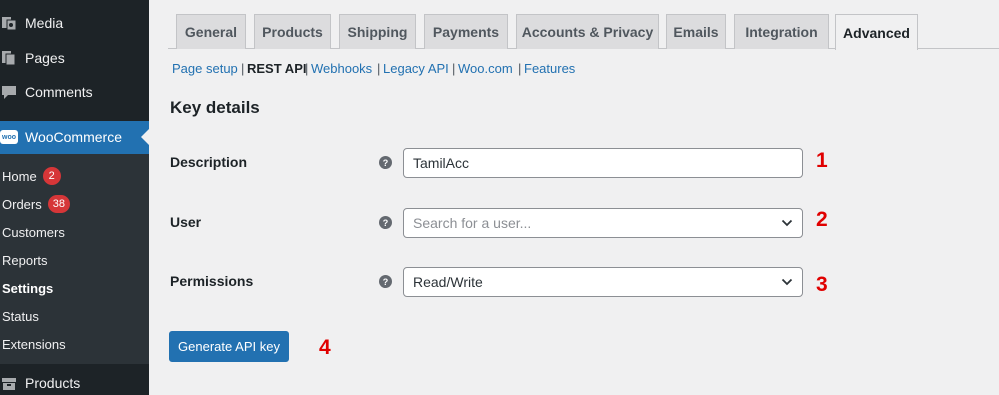  I want to click on sidebar-item-woocommerce: woo WooCommerce, so click(74, 137).